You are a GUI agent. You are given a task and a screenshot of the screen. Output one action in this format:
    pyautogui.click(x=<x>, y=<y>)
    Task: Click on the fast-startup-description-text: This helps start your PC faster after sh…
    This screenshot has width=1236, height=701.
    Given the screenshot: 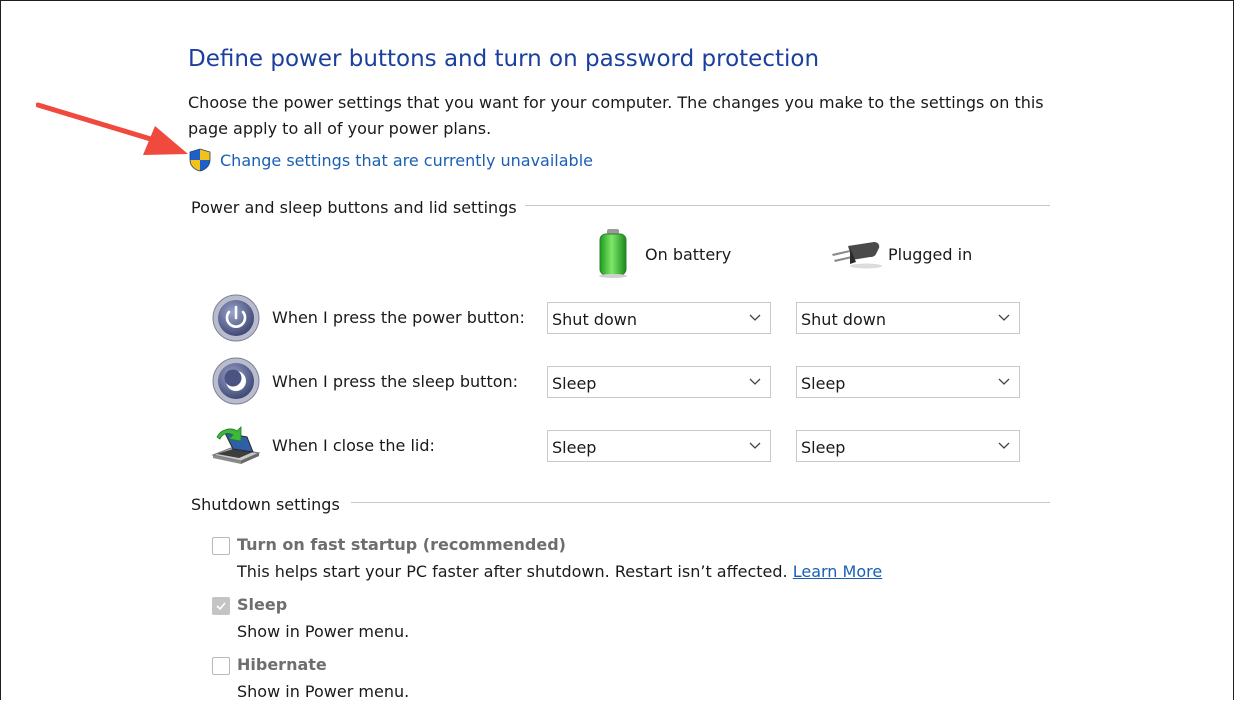 What is the action you would take?
    pyautogui.click(x=512, y=571)
    